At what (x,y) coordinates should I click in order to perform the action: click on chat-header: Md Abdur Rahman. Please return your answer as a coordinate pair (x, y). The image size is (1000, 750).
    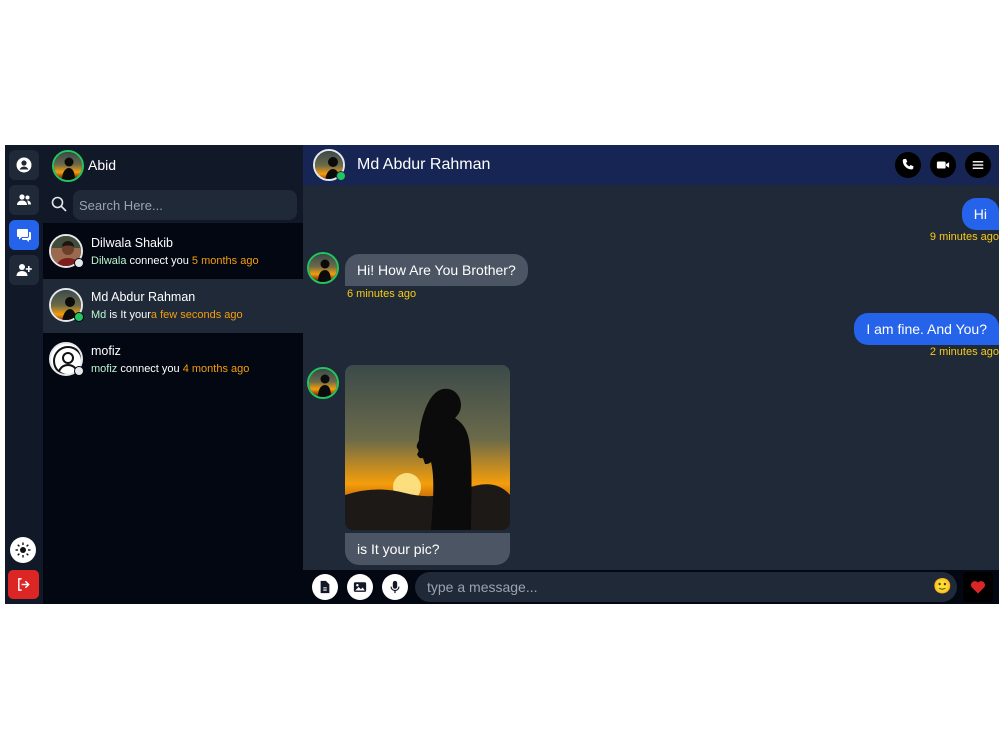
    Looking at the image, I should click on (651, 165).